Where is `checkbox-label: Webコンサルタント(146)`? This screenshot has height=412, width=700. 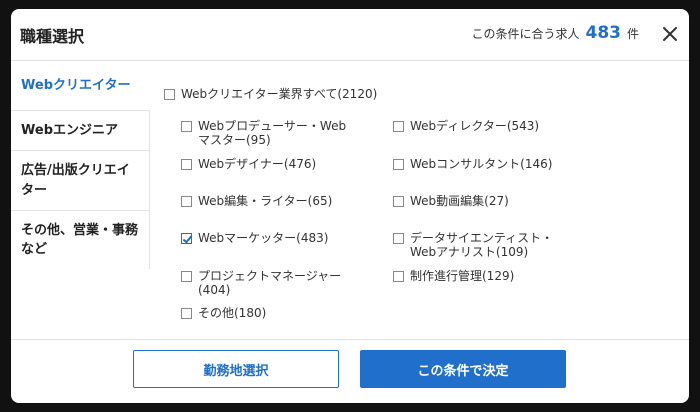
checkbox-label: Webコンサルタント(146) is located at coordinates (481, 164).